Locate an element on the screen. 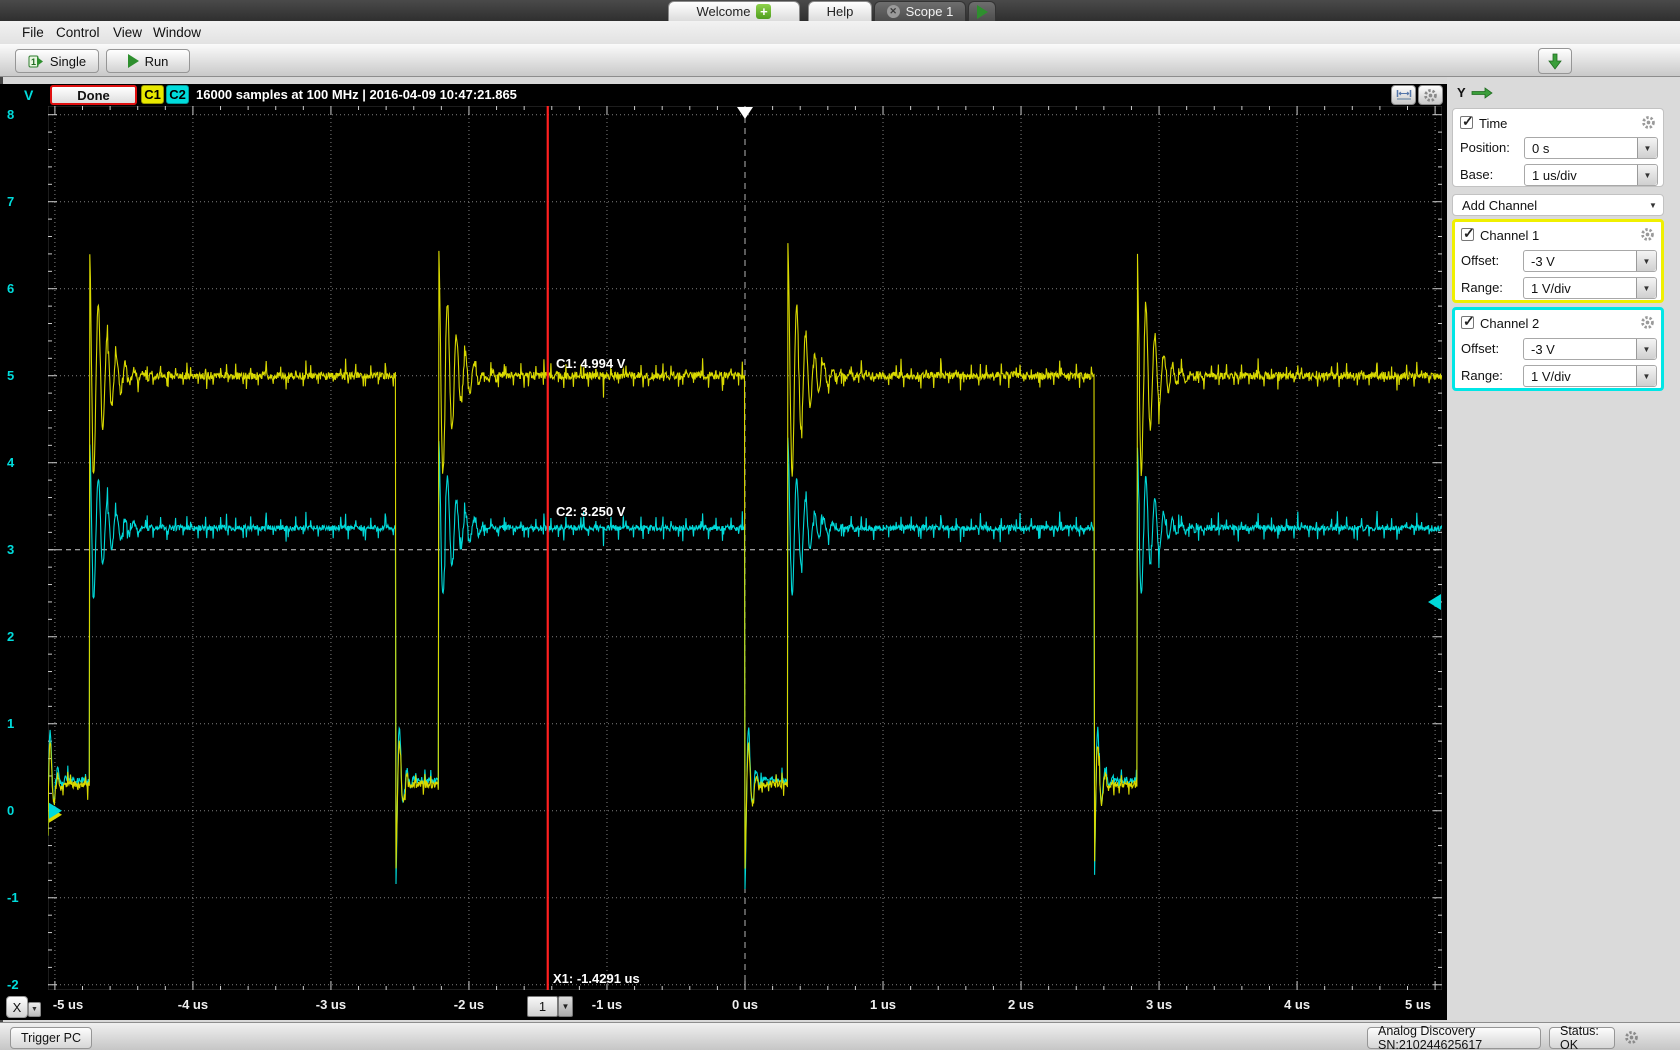  x-axis-button: X is located at coordinates (17, 1007).